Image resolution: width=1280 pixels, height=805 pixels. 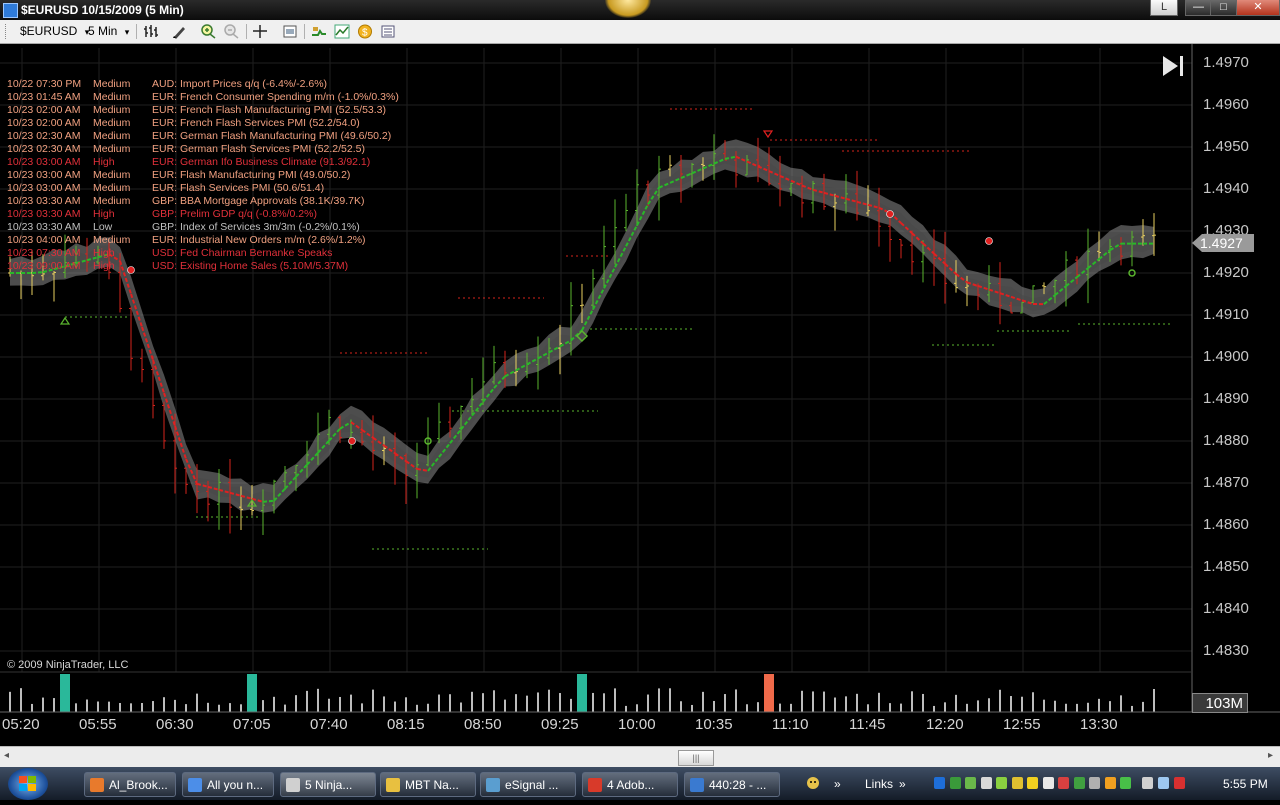 I want to click on scroll-thumb: |||, so click(x=696, y=758).